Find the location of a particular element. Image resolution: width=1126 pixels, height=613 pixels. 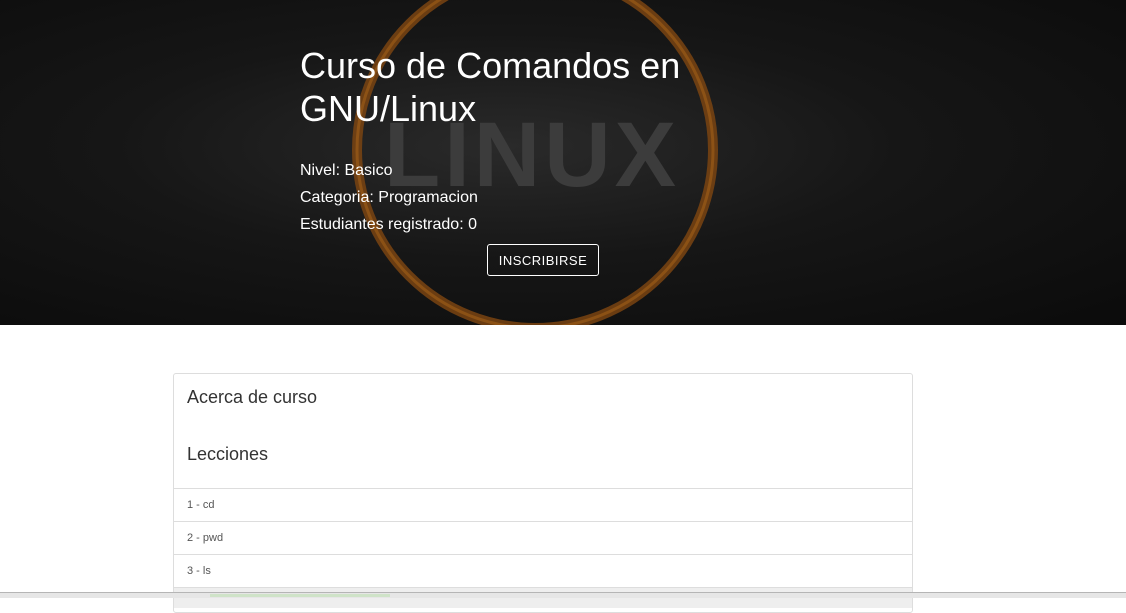

lesson-item: 2 - pwd is located at coordinates (543, 537).